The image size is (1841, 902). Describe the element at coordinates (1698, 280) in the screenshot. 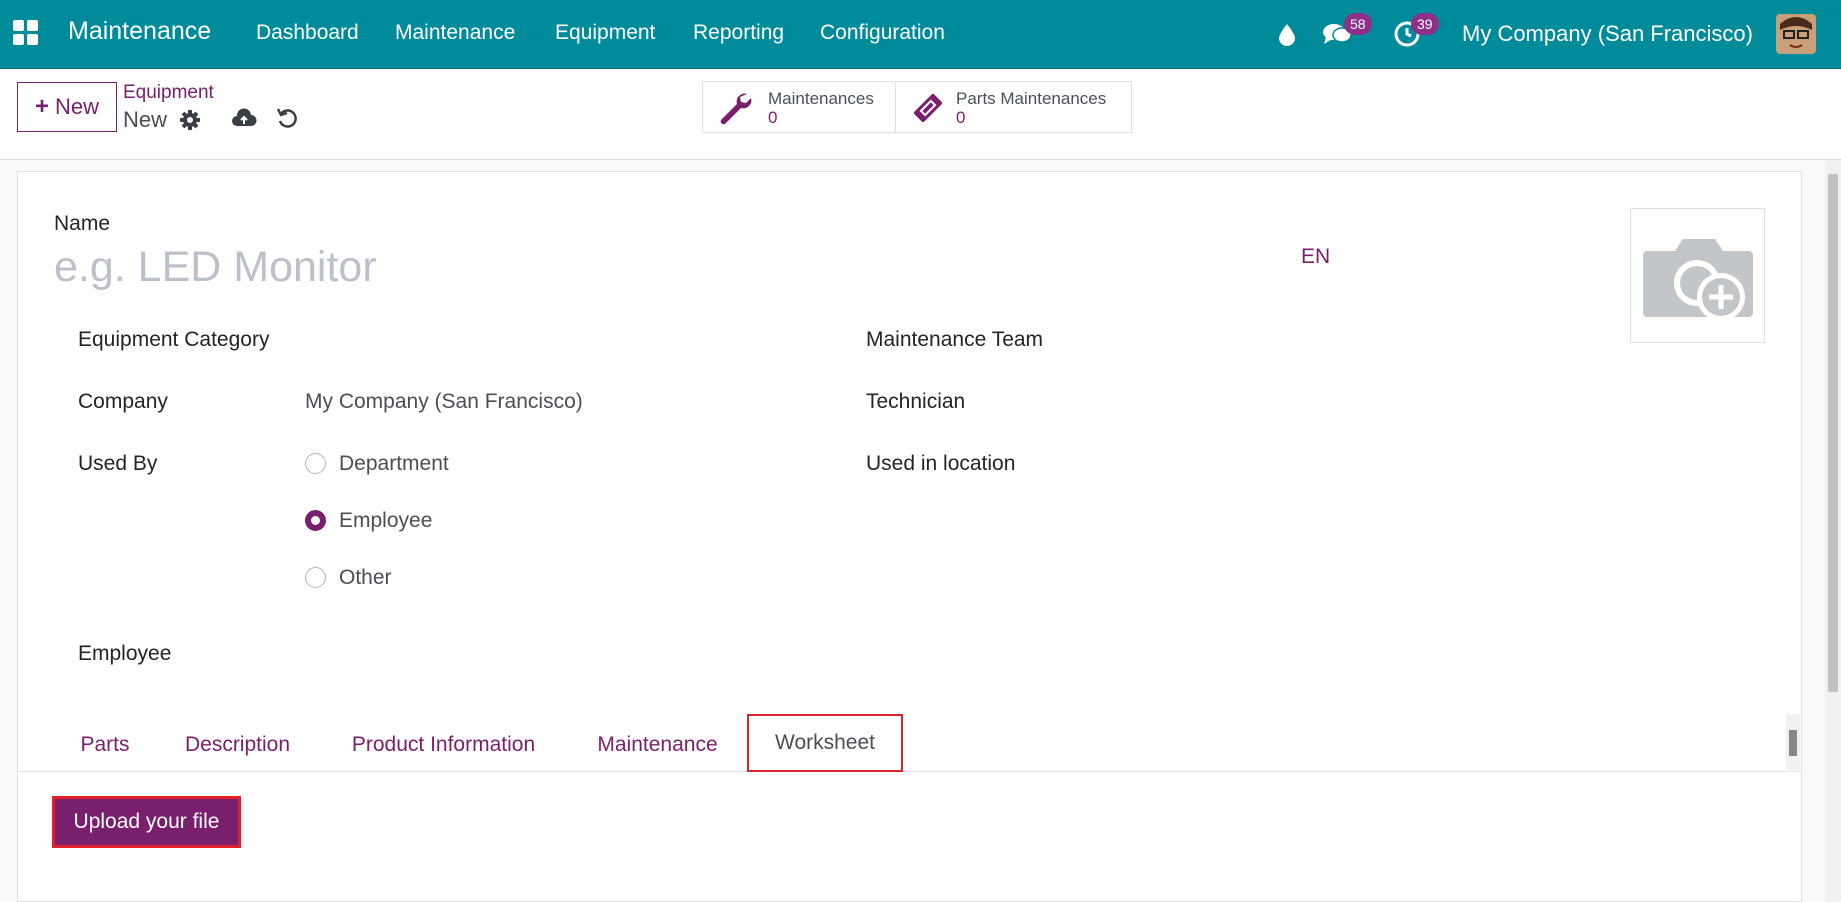

I see `camera-plus-icon` at that location.